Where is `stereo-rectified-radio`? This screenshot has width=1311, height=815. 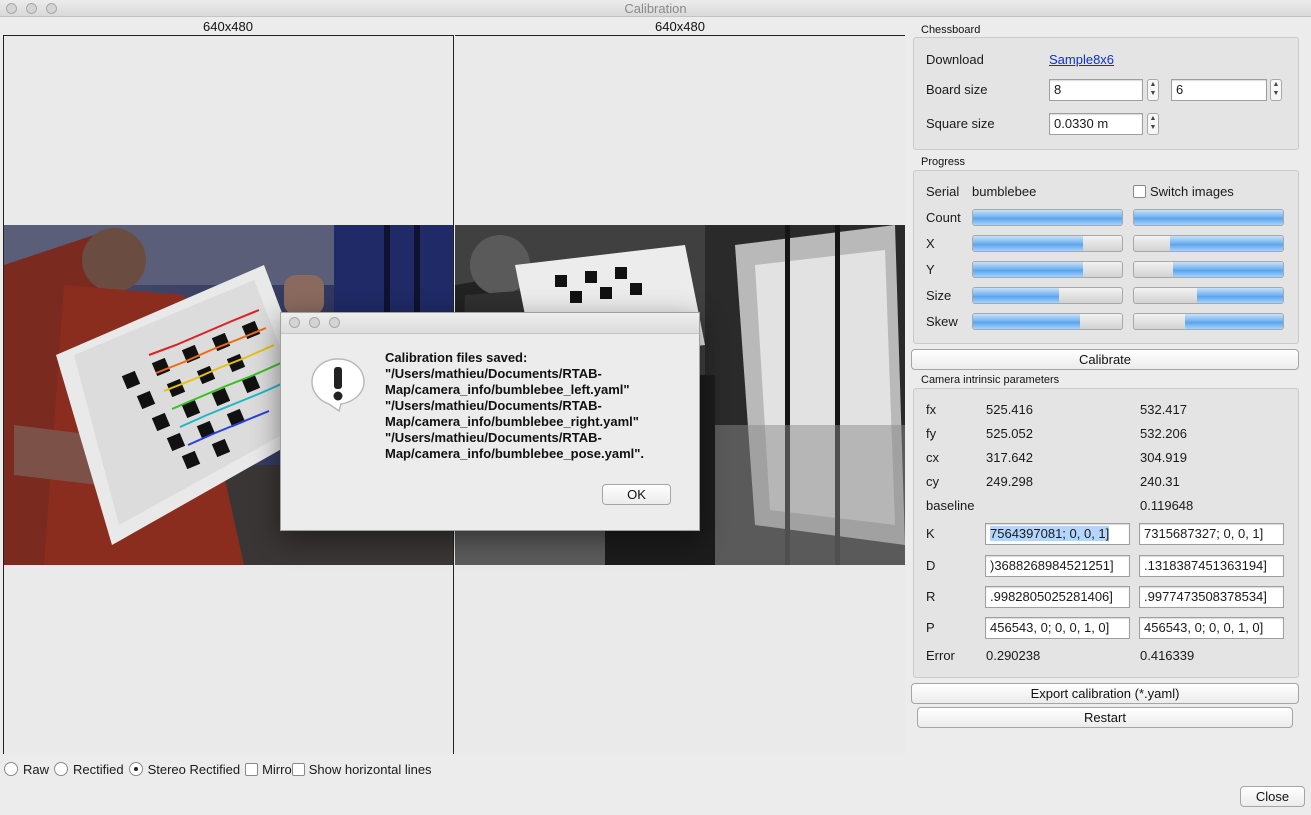
stereo-rectified-radio is located at coordinates (135, 769).